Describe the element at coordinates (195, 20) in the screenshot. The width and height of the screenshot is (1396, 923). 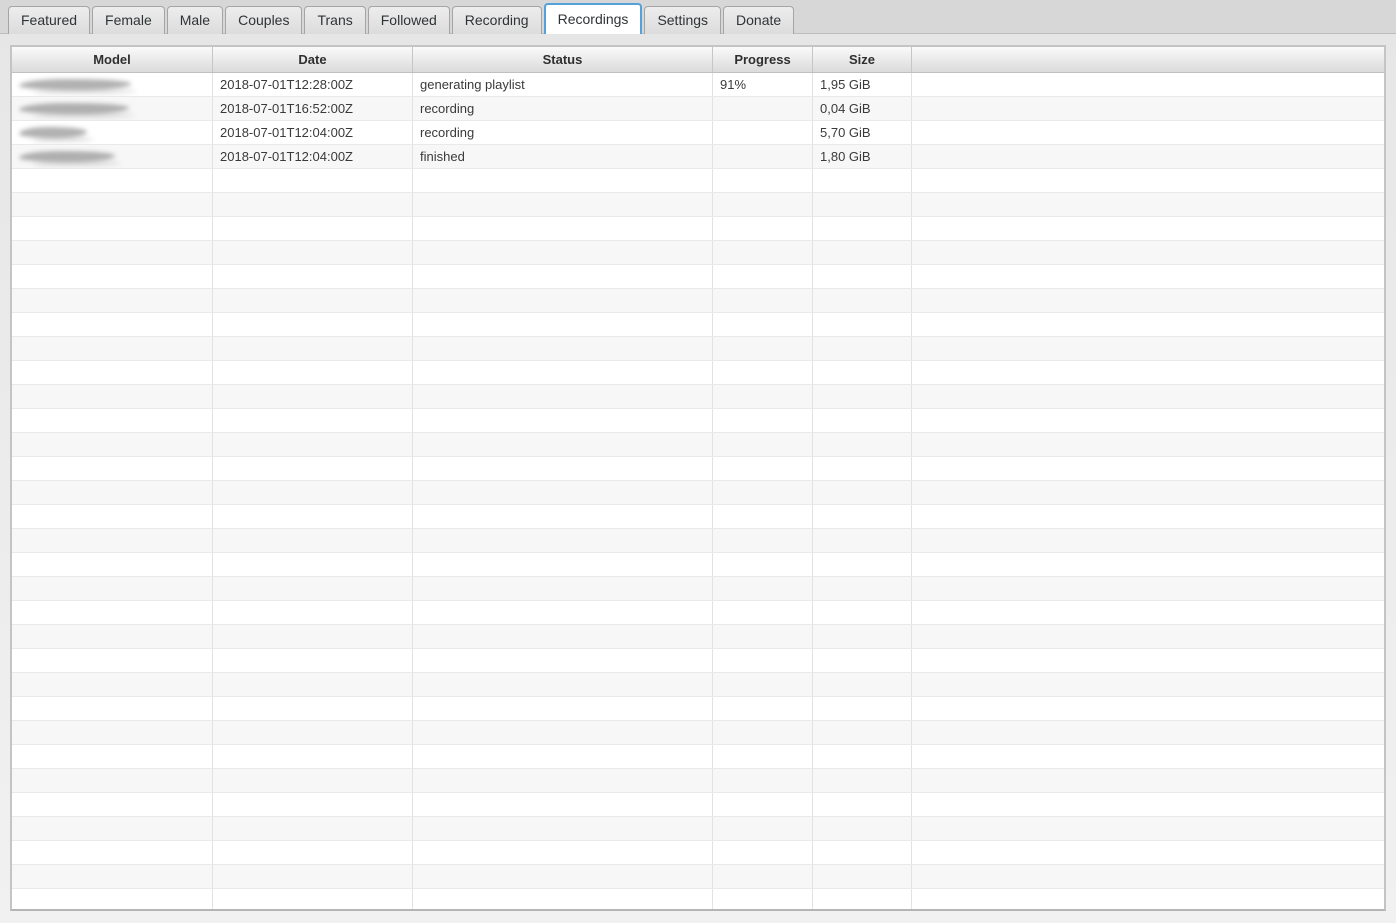
I see `tab-male: Male` at that location.